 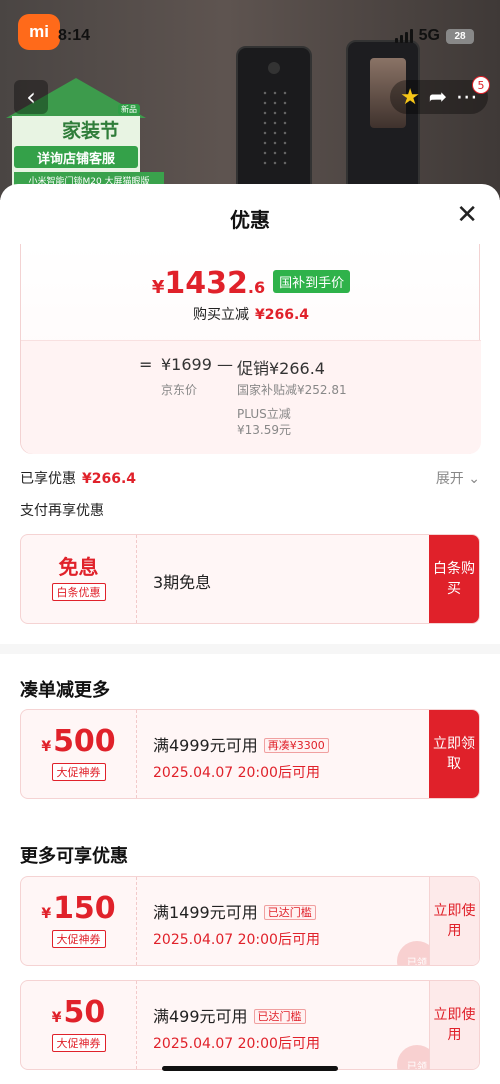 I want to click on door-lock-image-screen, so click(x=383, y=120).